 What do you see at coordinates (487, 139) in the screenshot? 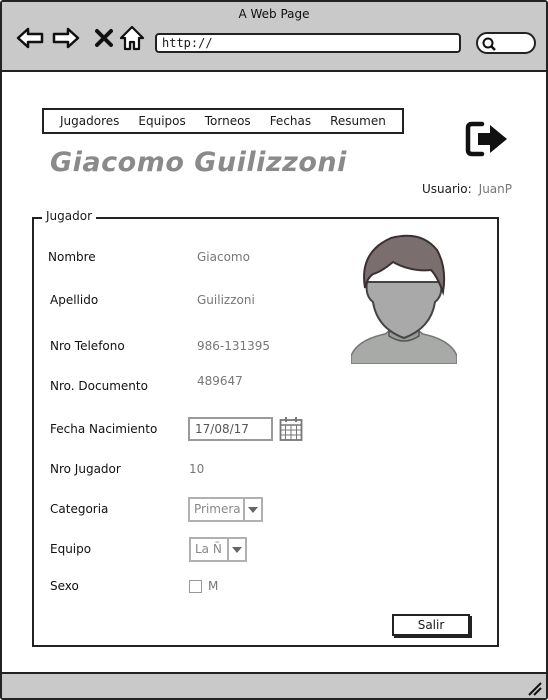
I see `logout-icon` at bounding box center [487, 139].